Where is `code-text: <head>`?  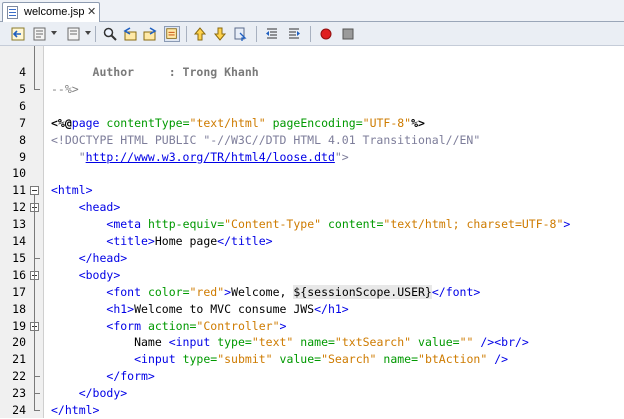
code-text: <head> is located at coordinates (86, 207).